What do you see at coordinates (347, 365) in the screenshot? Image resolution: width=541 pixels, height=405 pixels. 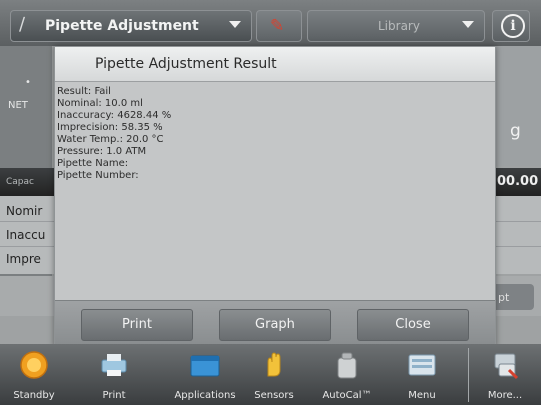 I see `autocal-weight-icon` at bounding box center [347, 365].